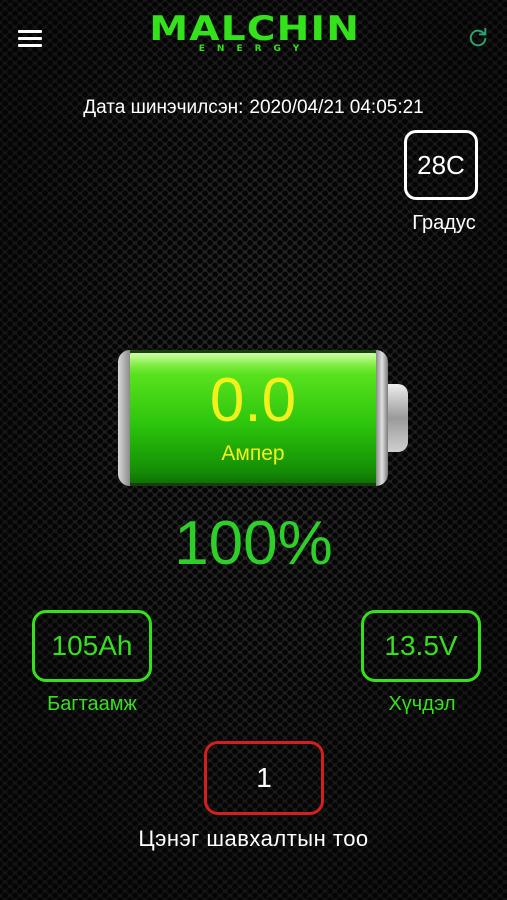  Describe the element at coordinates (444, 223) in the screenshot. I see `temperature-label: Градус` at that location.